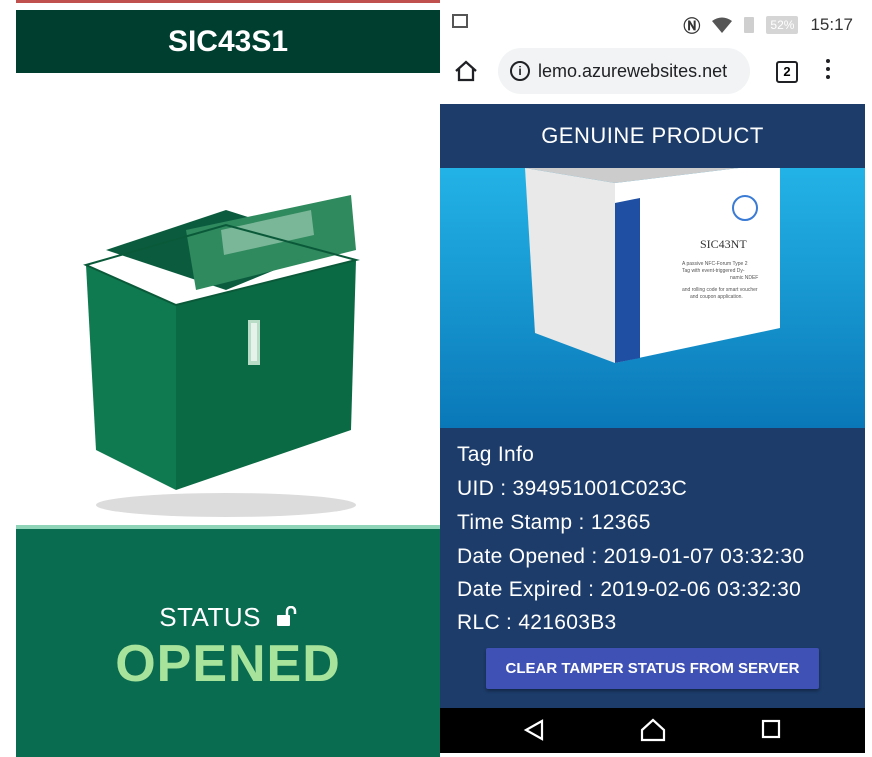  I want to click on image-icon, so click(460, 21).